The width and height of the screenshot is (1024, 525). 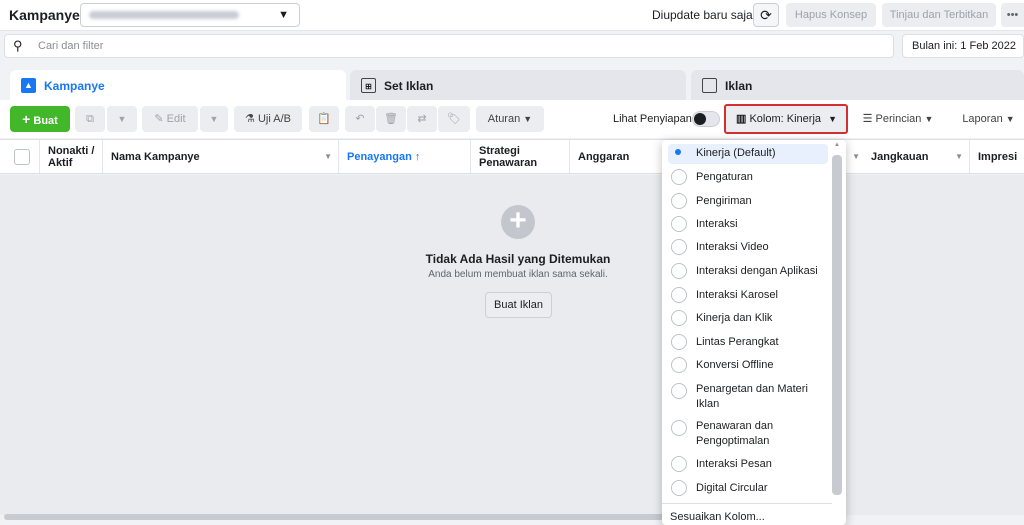 I want to click on refresh-icon: ⟳, so click(x=766, y=15).